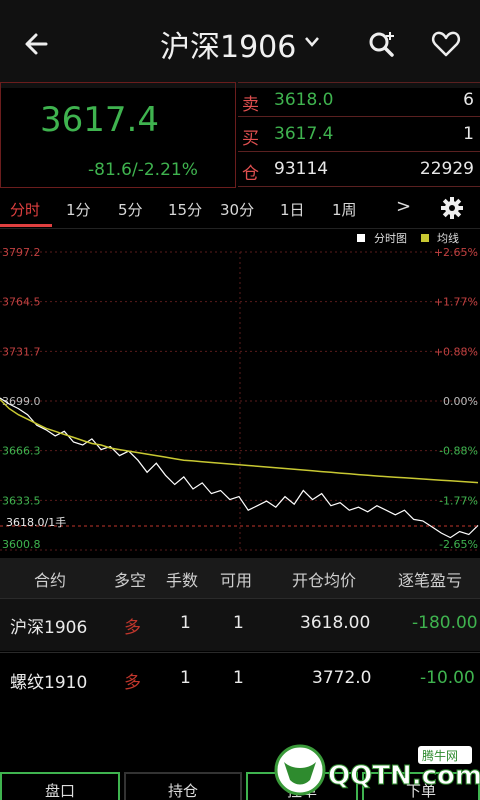 This screenshot has height=800, width=480. Describe the element at coordinates (446, 44) in the screenshot. I see `heart-icon` at that location.